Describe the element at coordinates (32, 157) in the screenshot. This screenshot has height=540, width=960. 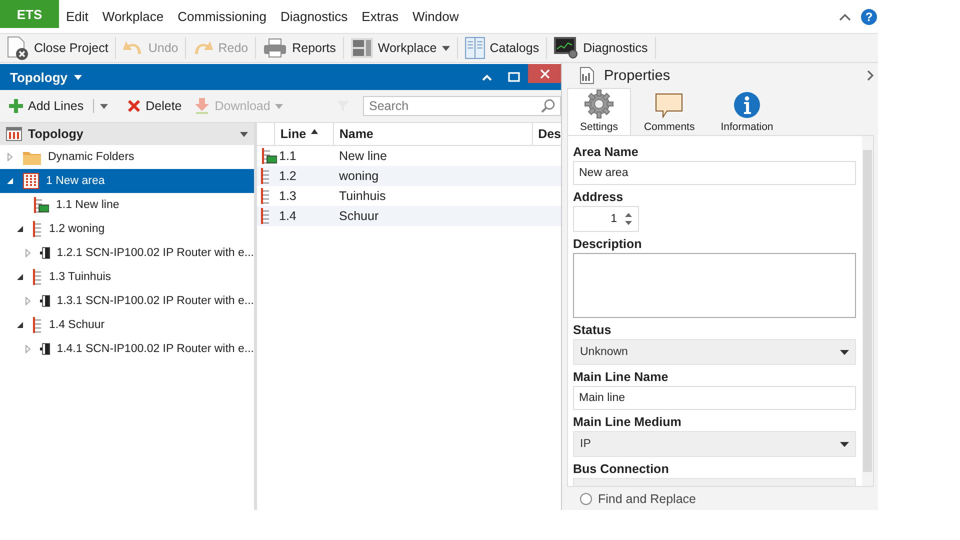
I see `folder-icon` at that location.